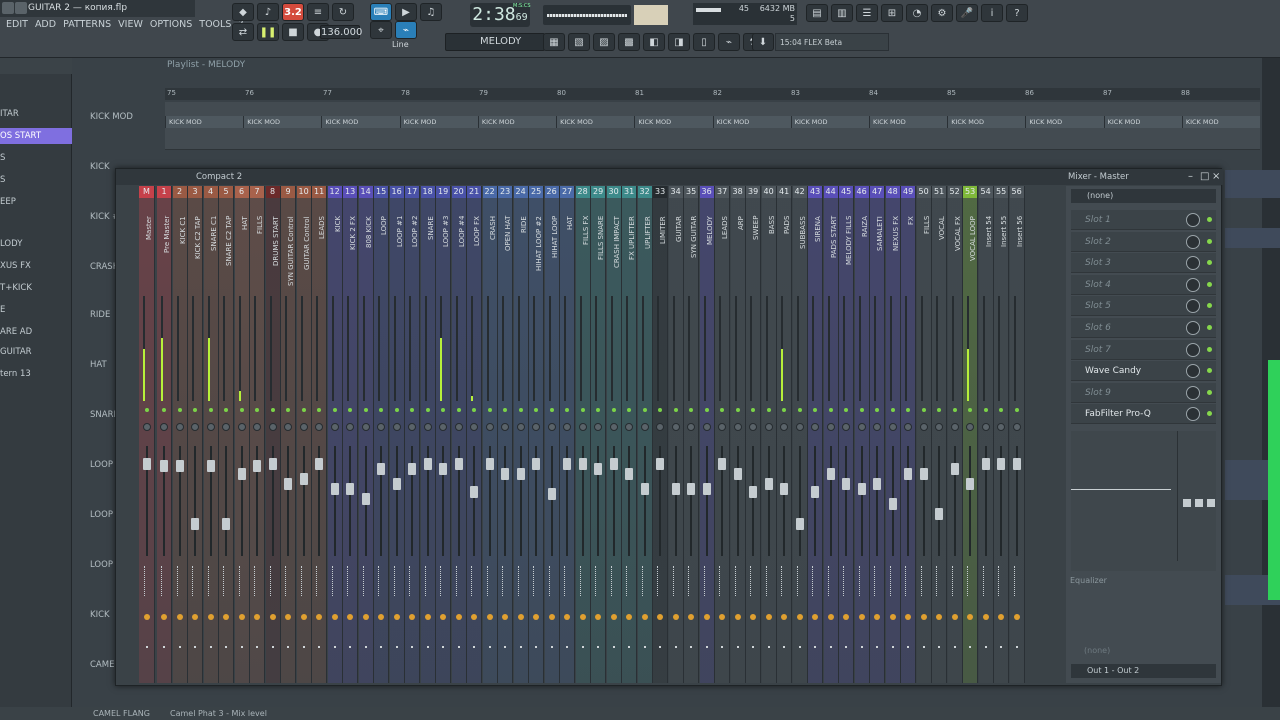  I want to click on stop-icon: ■, so click(293, 32).